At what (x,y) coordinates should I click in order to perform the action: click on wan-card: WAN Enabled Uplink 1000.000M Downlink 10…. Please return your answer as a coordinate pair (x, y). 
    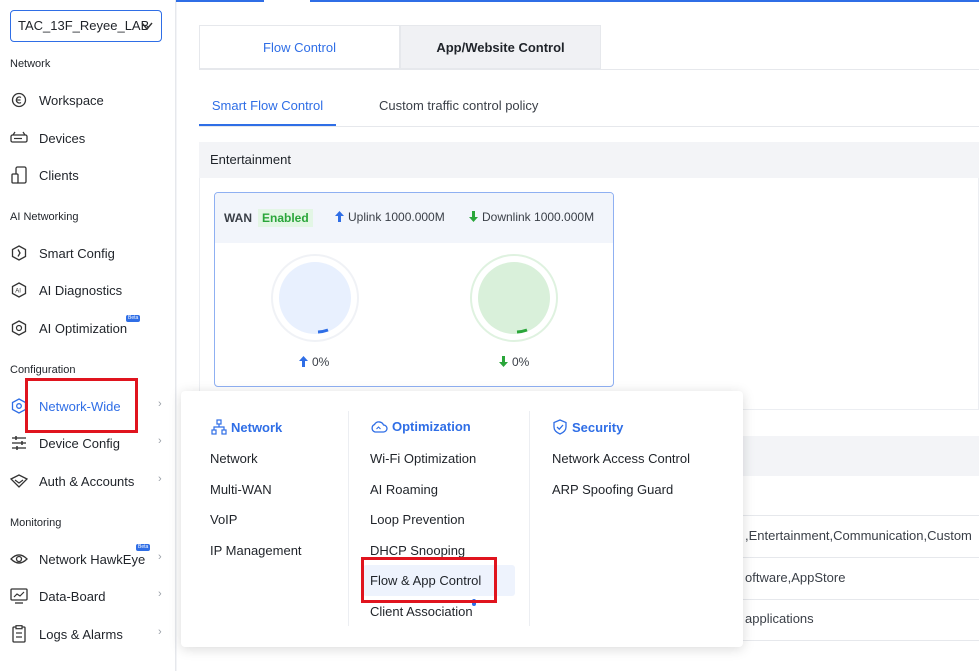
    Looking at the image, I should click on (414, 289).